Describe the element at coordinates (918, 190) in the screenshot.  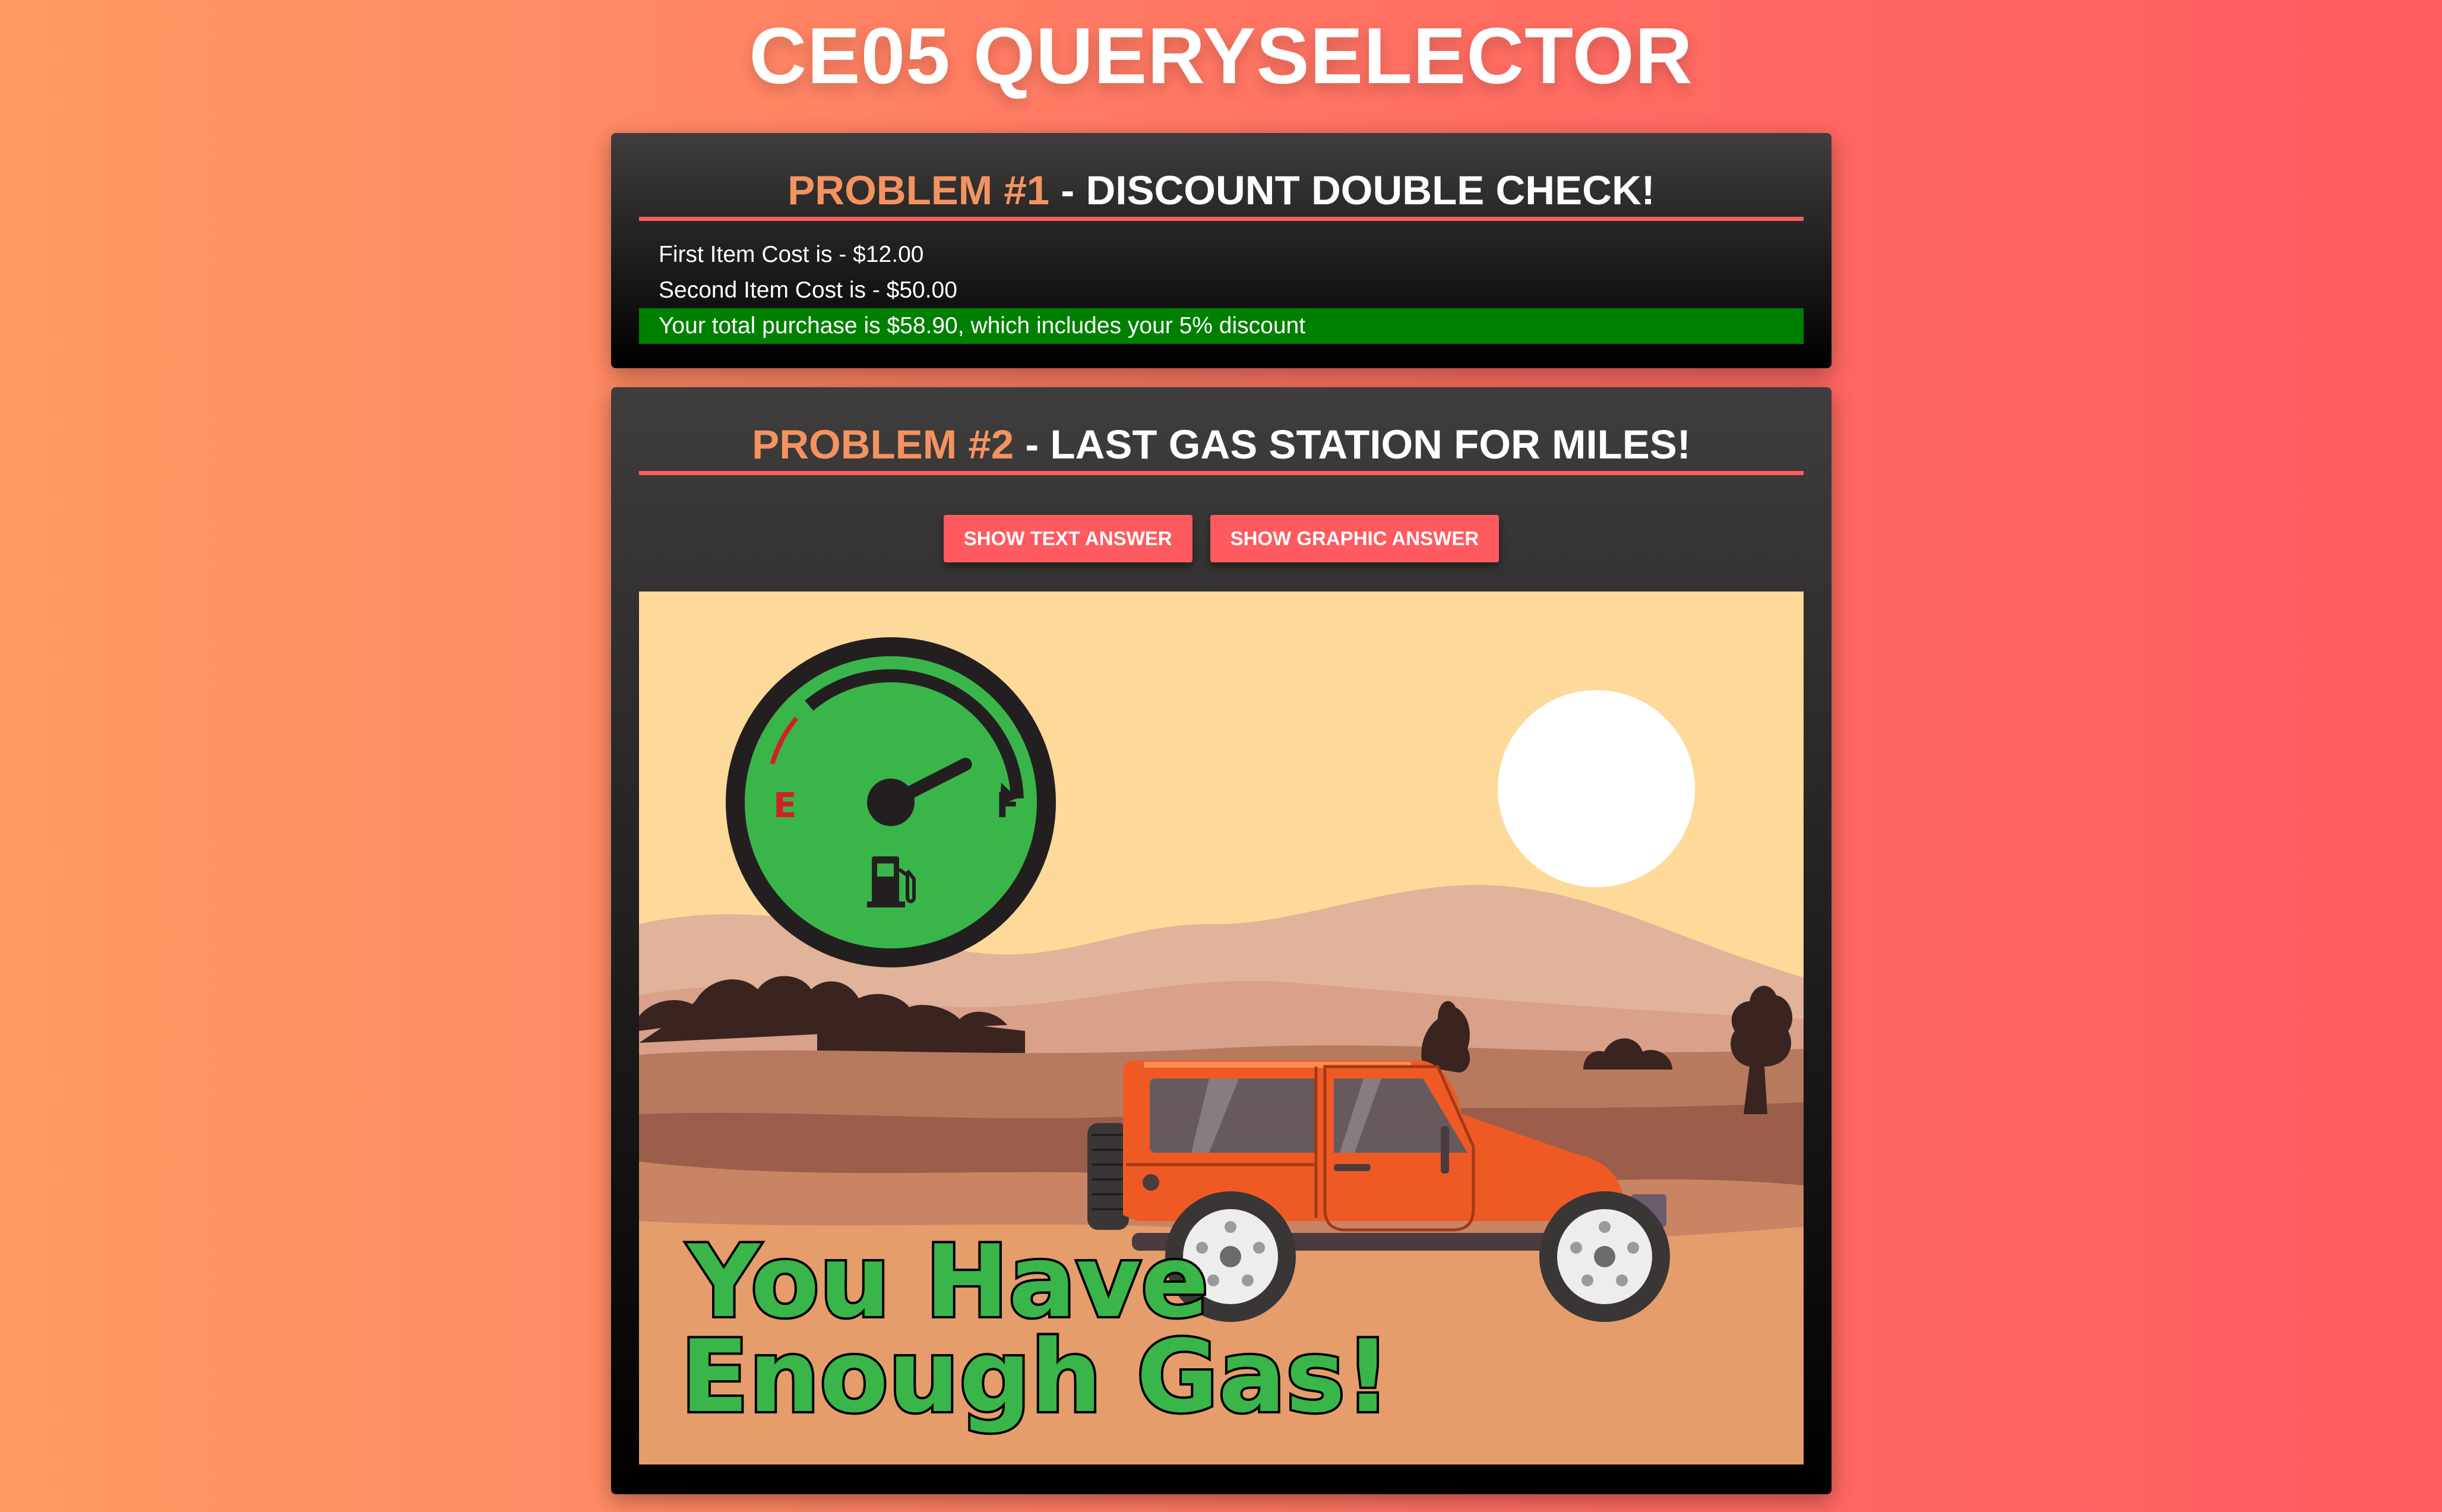
I see `problem-1-number: PROBLEM #1` at that location.